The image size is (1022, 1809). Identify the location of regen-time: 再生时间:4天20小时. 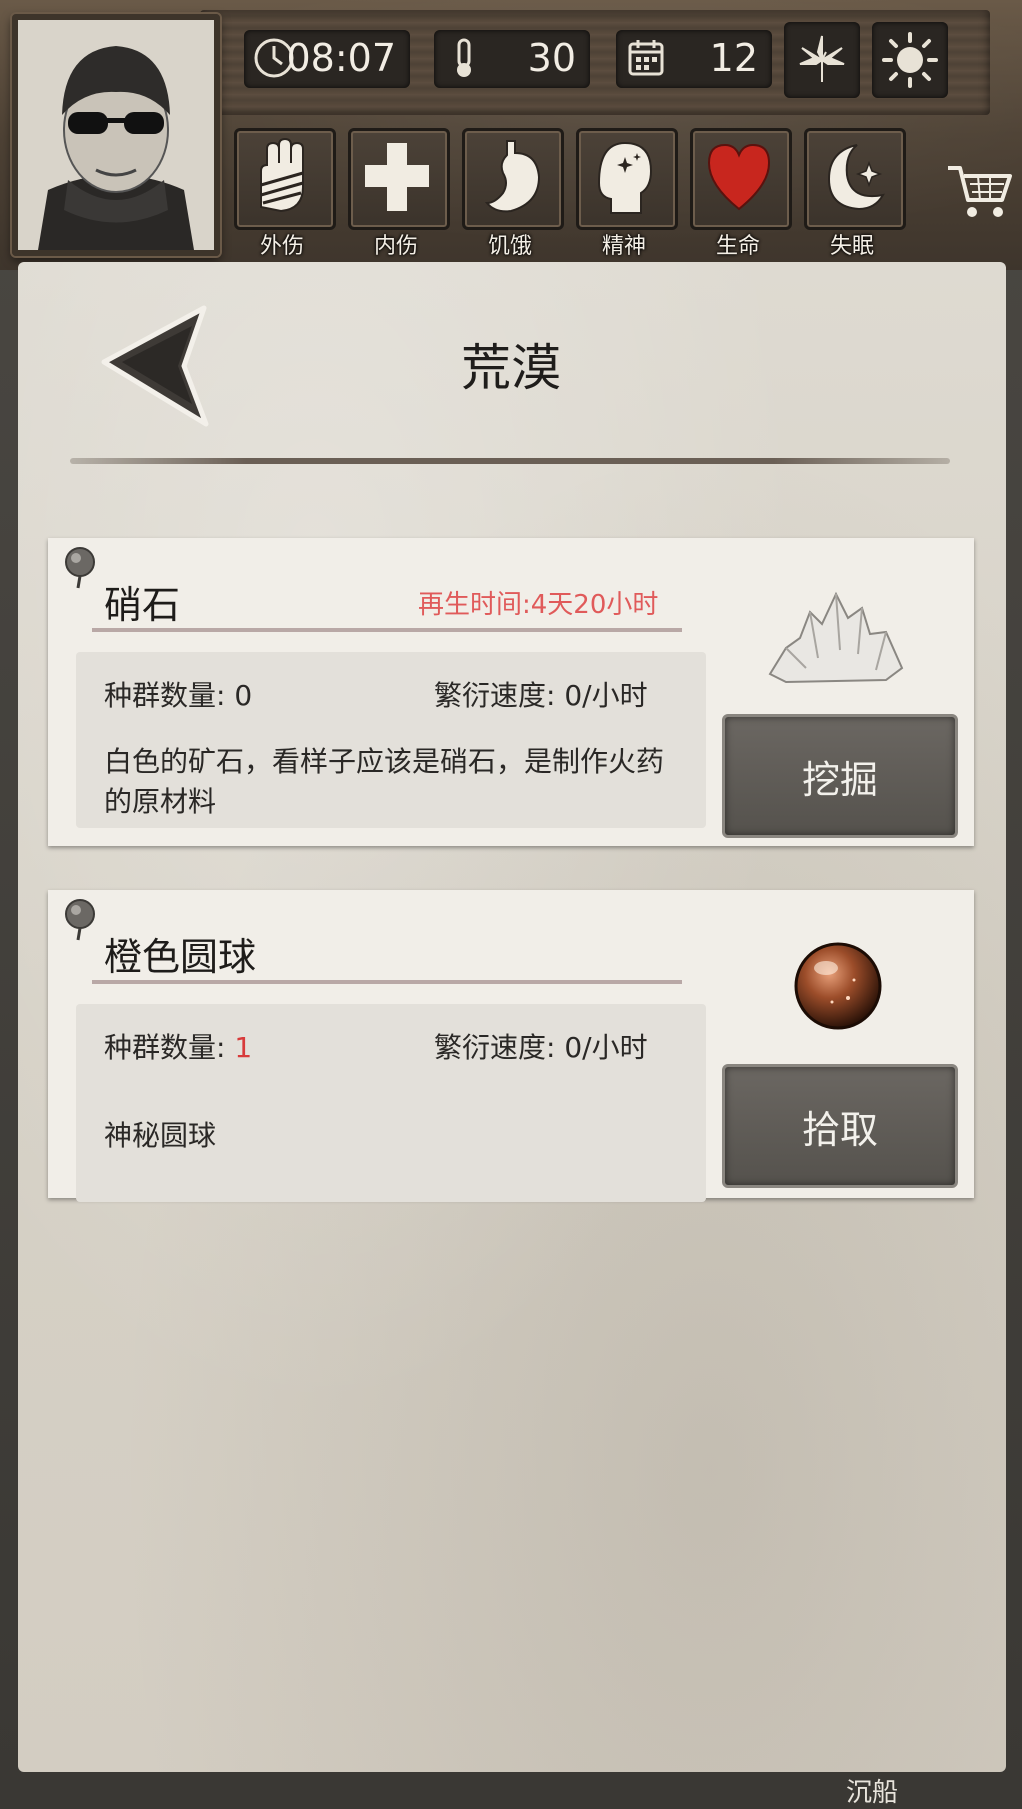
(538, 605).